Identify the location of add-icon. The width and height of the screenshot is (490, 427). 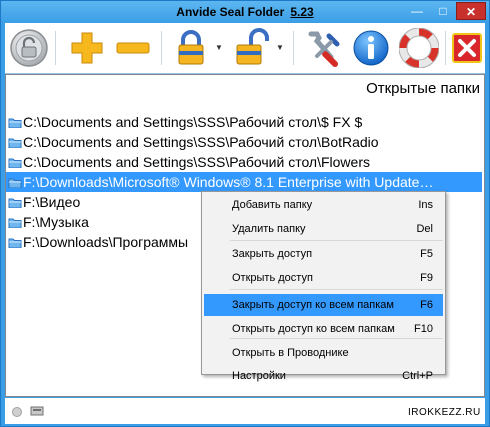
(87, 48).